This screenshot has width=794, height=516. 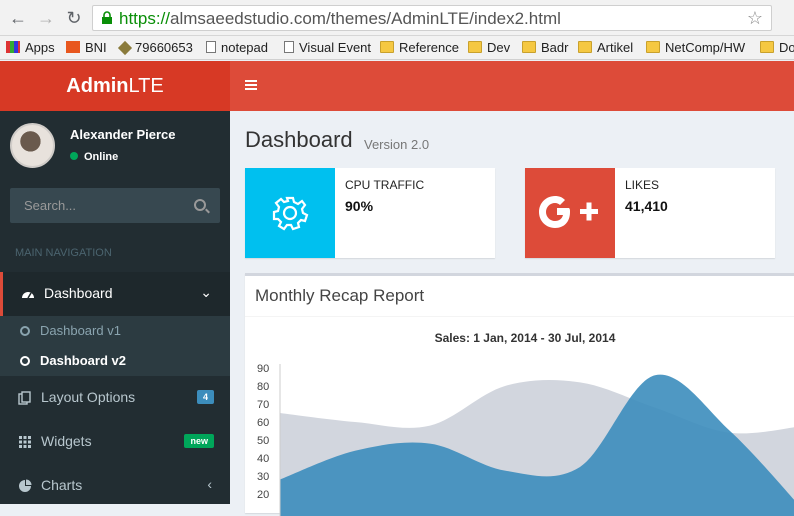 I want to click on bookmark-79660653: 79660653, so click(x=155, y=48).